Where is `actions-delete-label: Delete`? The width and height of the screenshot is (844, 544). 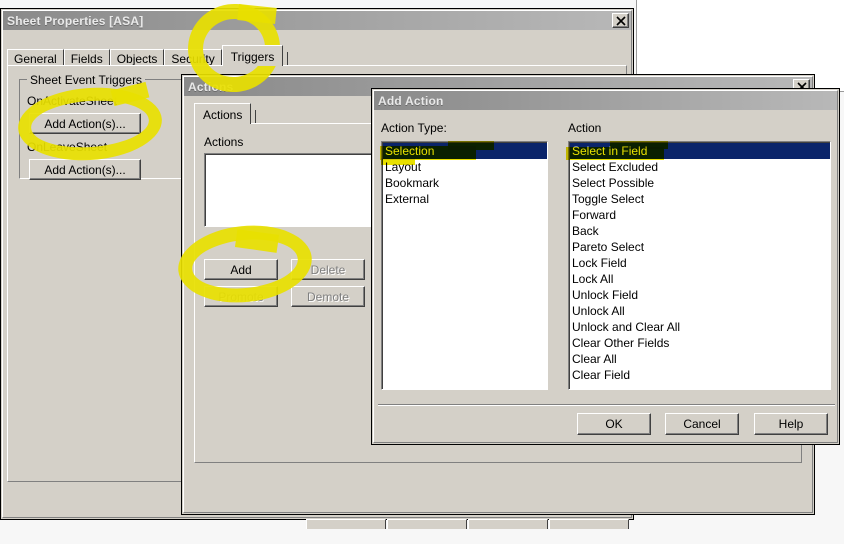 actions-delete-label: Delete is located at coordinates (328, 269).